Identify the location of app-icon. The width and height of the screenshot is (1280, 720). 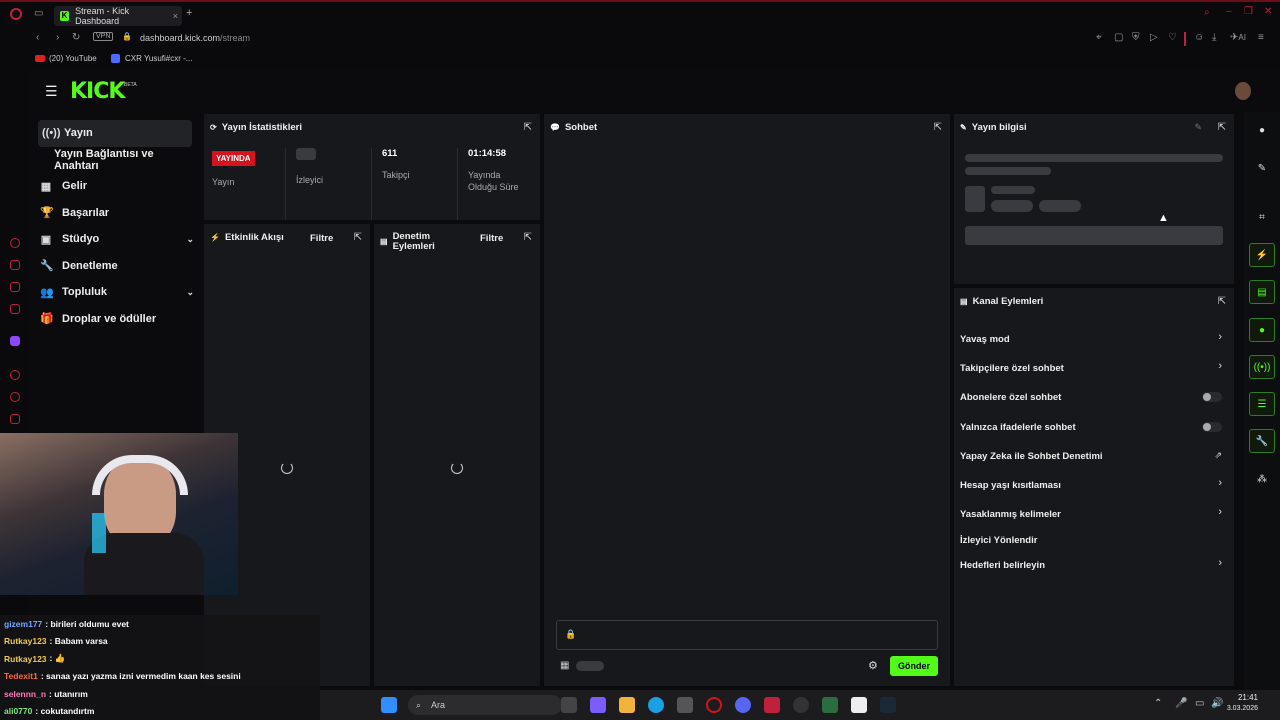
(830, 705).